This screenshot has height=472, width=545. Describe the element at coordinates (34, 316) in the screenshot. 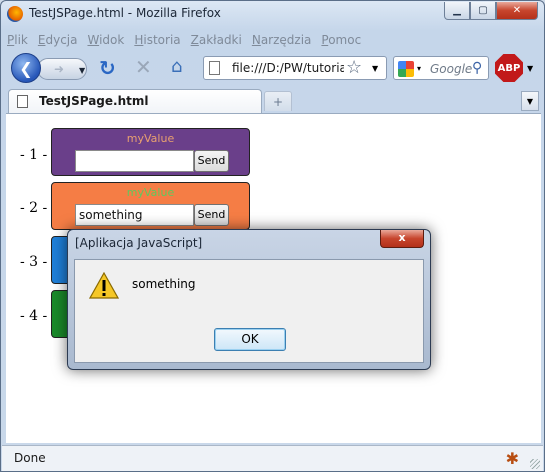

I see `row-label-4: - 4 -` at that location.